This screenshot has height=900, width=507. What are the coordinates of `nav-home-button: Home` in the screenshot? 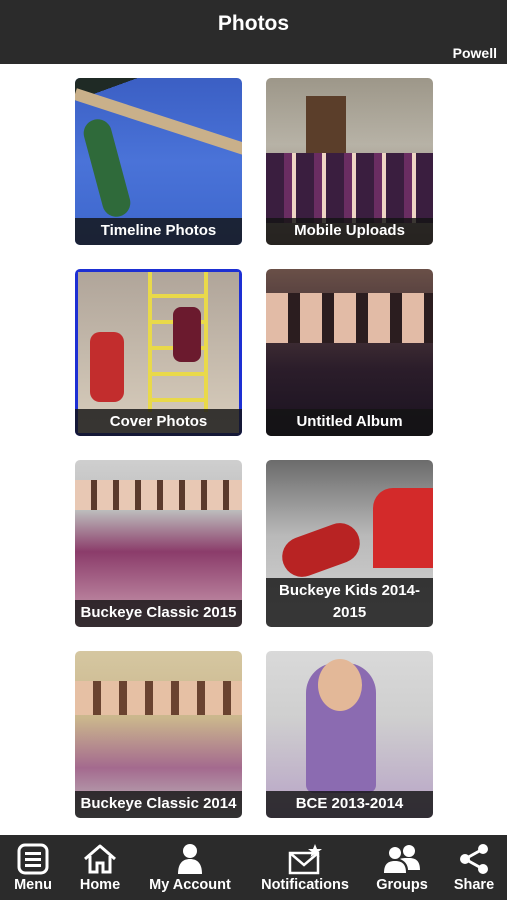 It's located at (100, 867).